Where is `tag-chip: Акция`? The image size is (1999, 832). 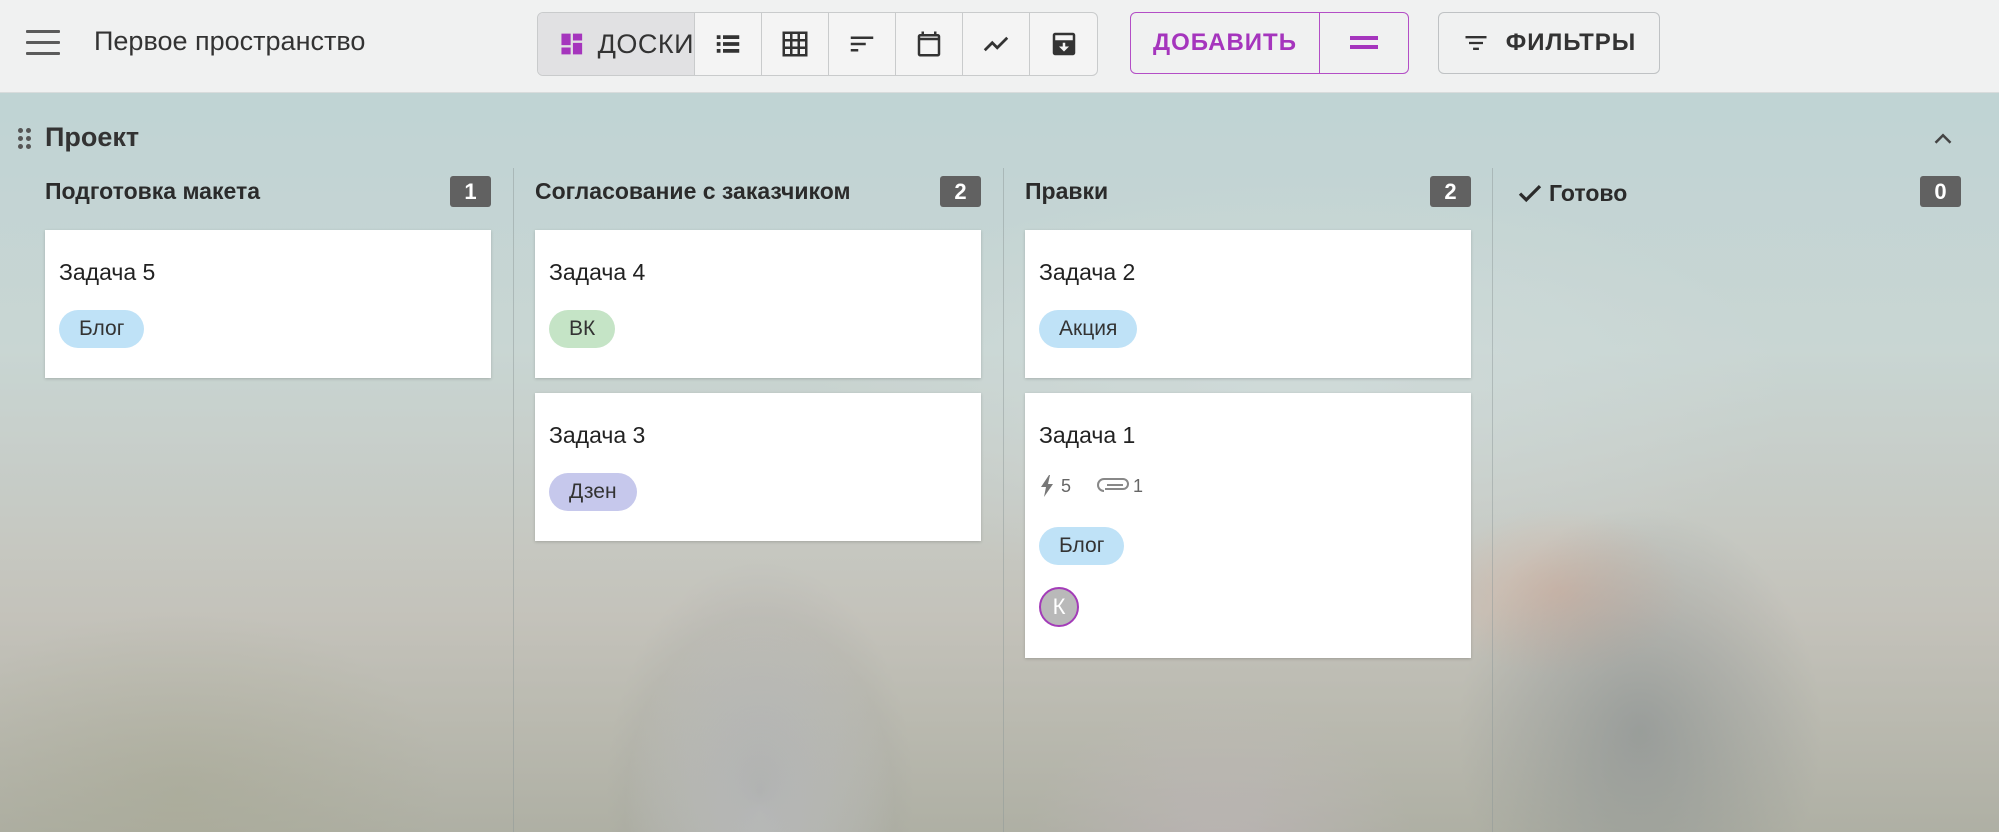 tag-chip: Акция is located at coordinates (1088, 329).